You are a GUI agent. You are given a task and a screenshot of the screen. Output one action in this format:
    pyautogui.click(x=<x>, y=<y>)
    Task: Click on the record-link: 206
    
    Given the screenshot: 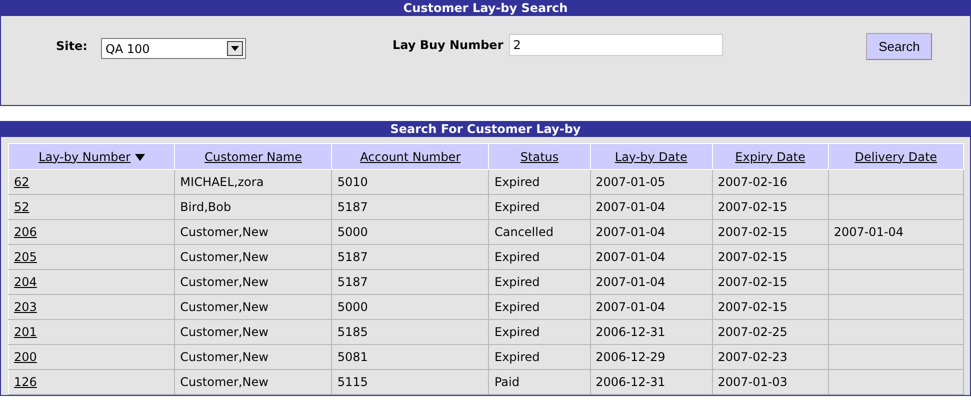 What is the action you would take?
    pyautogui.click(x=25, y=232)
    